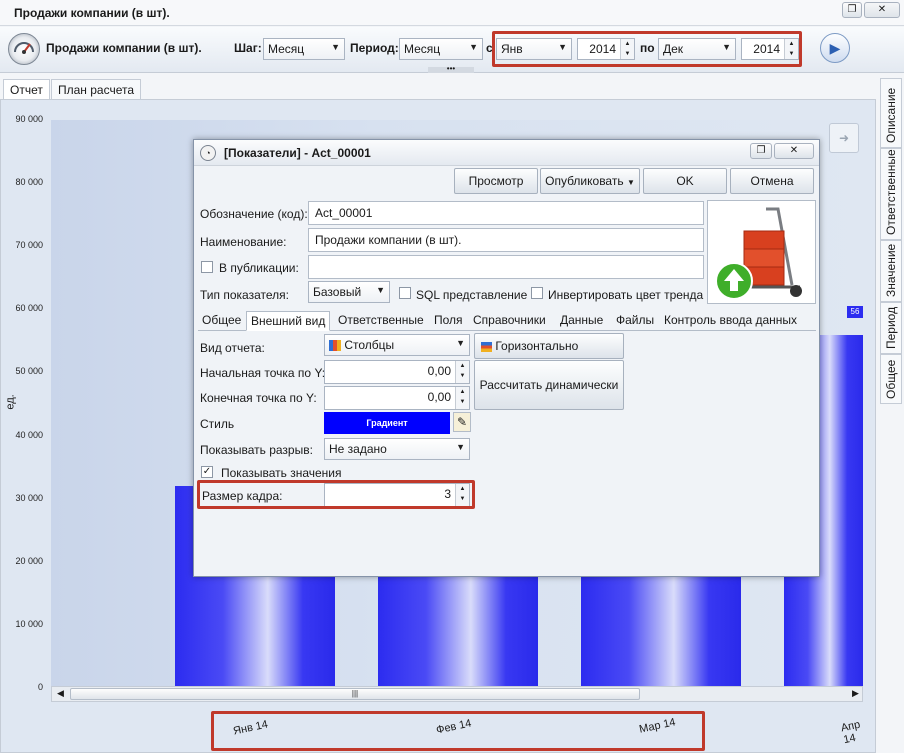 This screenshot has height=753, width=904. I want to click on dtab-files: Файлы, so click(635, 321).